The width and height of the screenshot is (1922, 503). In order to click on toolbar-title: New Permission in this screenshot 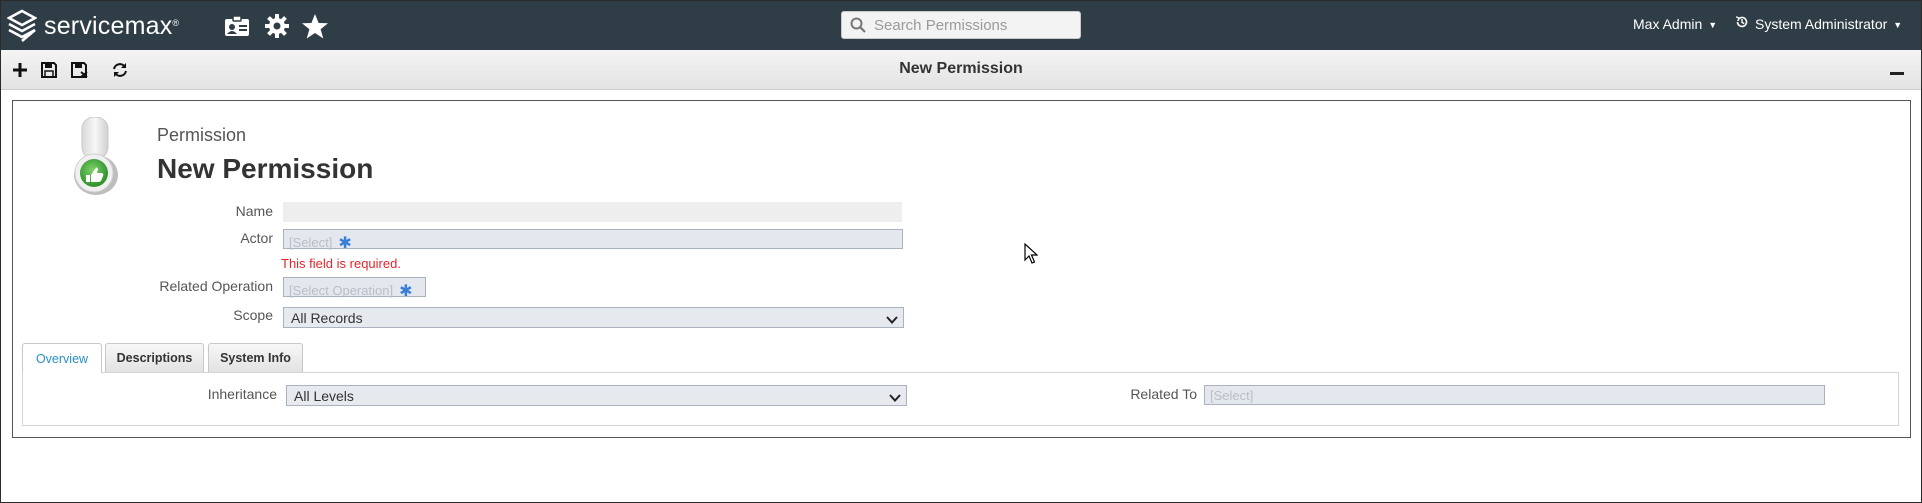, I will do `click(961, 68)`.